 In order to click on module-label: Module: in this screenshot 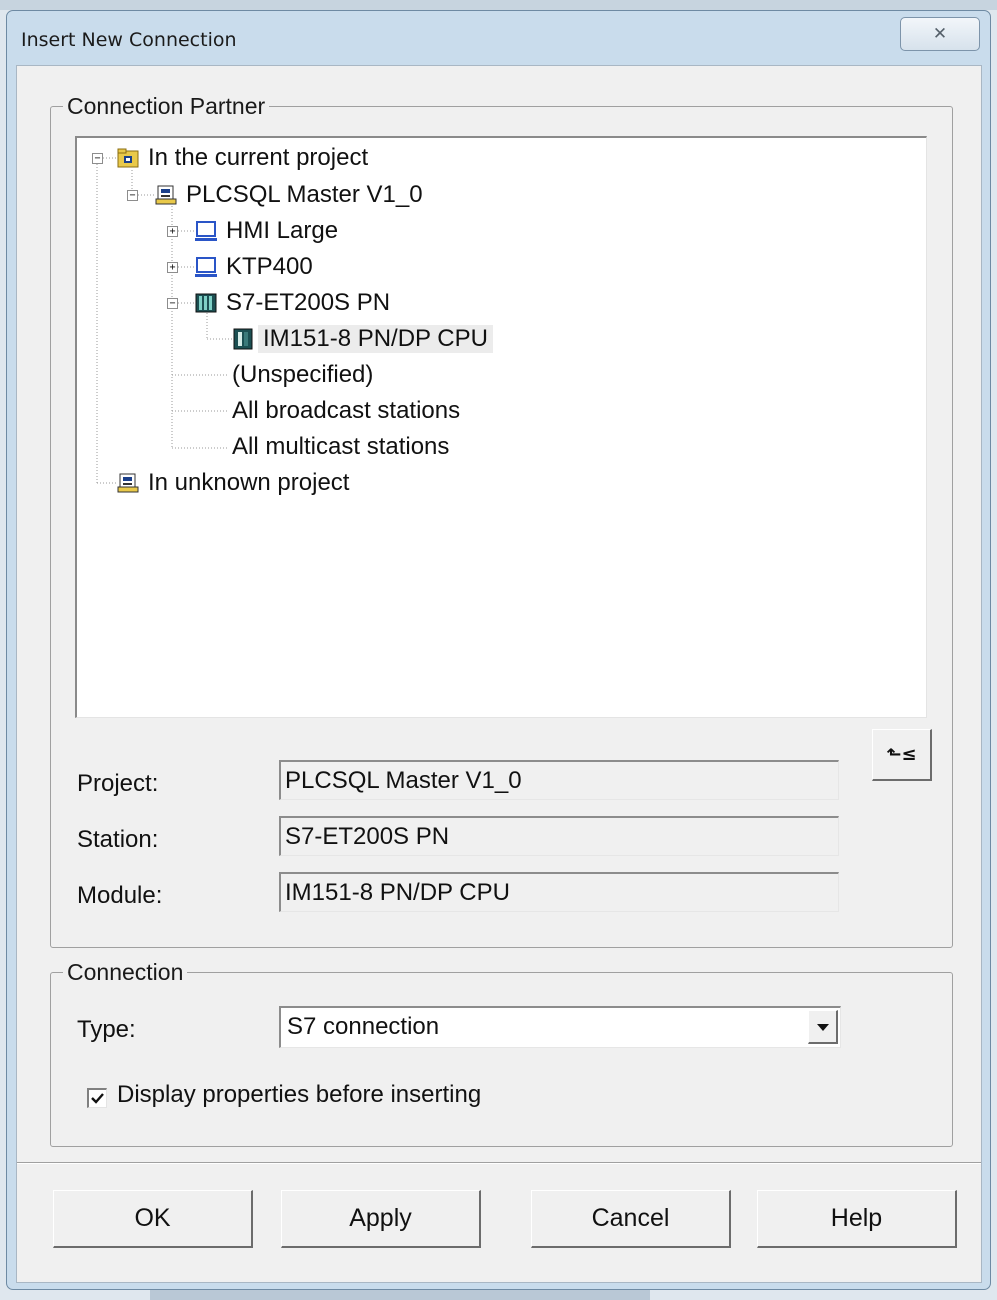, I will do `click(120, 895)`.